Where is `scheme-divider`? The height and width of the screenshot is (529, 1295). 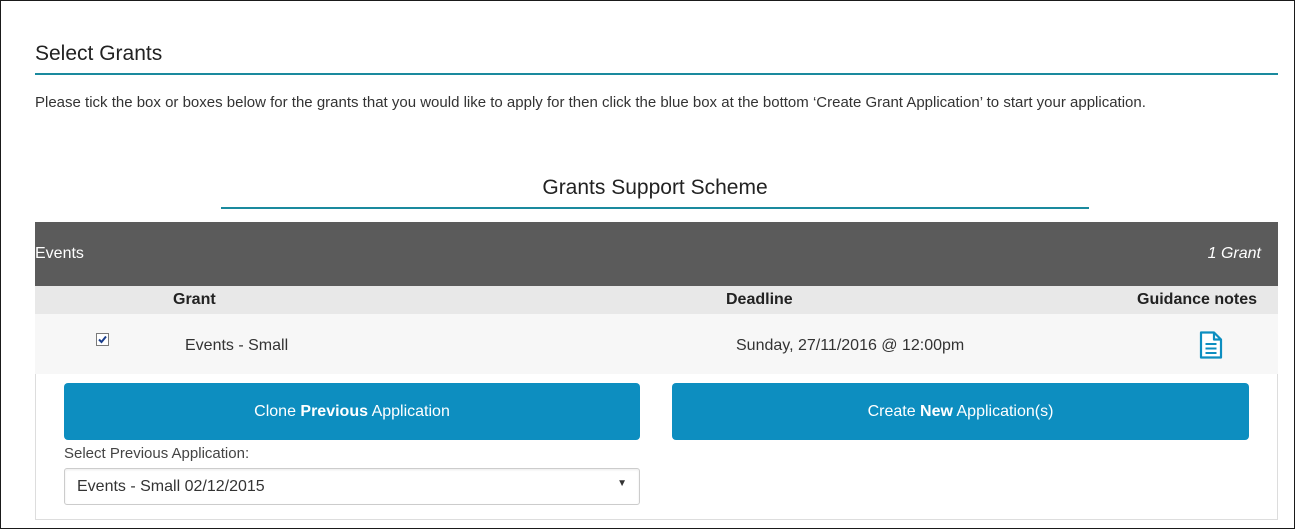 scheme-divider is located at coordinates (655, 208).